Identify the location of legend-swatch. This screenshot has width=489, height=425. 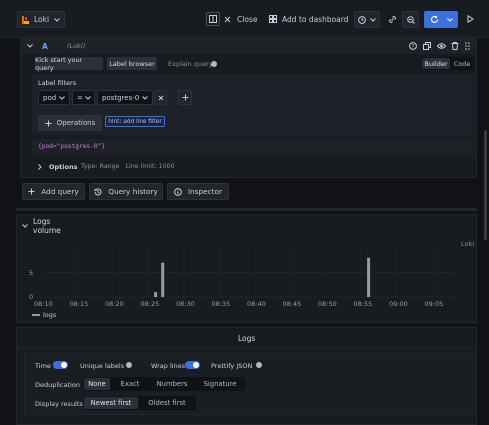
(36, 315).